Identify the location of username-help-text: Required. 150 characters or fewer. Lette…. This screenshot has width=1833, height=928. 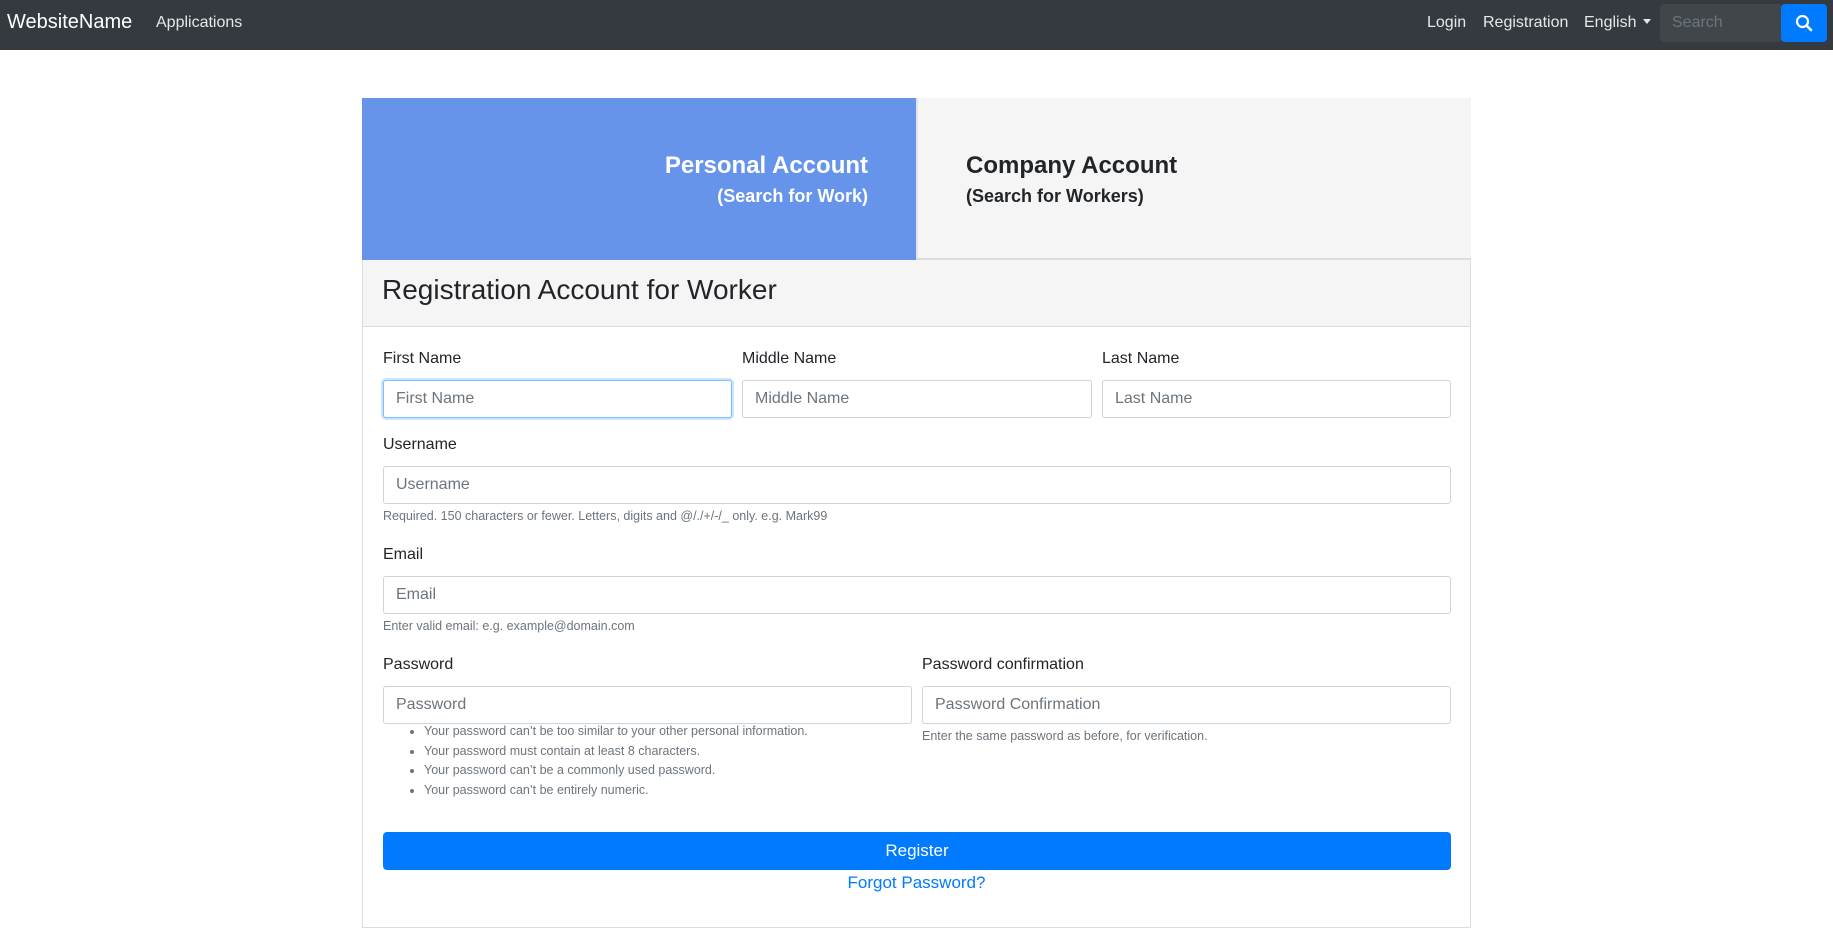
(605, 516).